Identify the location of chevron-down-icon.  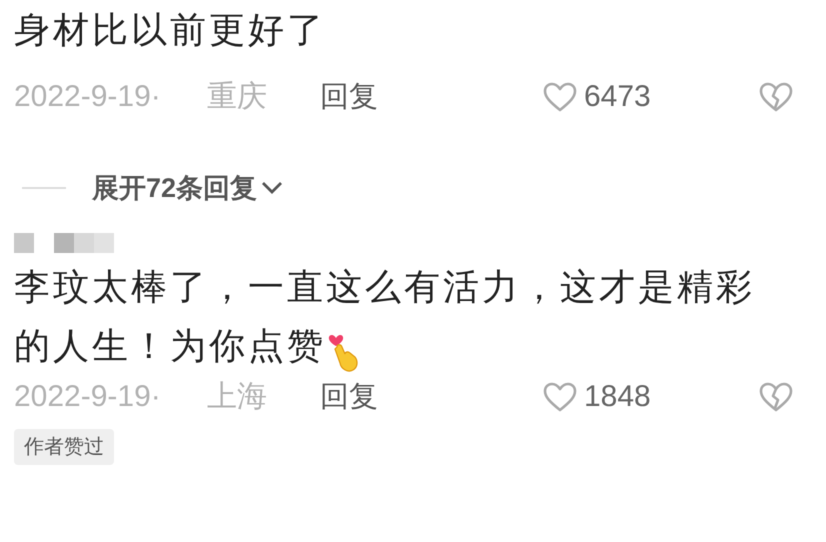
(272, 188).